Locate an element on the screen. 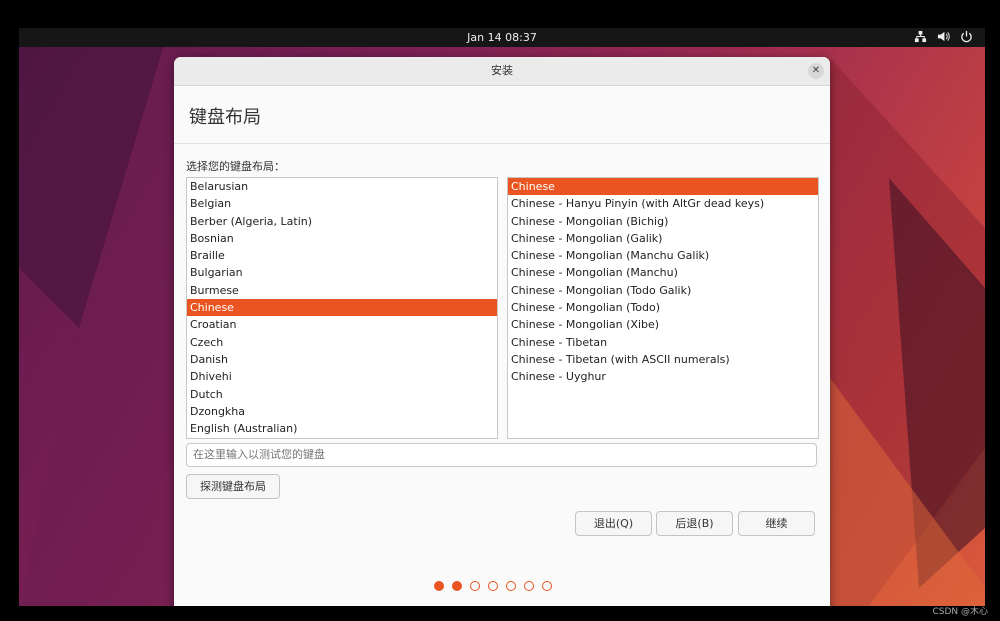  clock: Jan 14 08:37 is located at coordinates (502, 37).